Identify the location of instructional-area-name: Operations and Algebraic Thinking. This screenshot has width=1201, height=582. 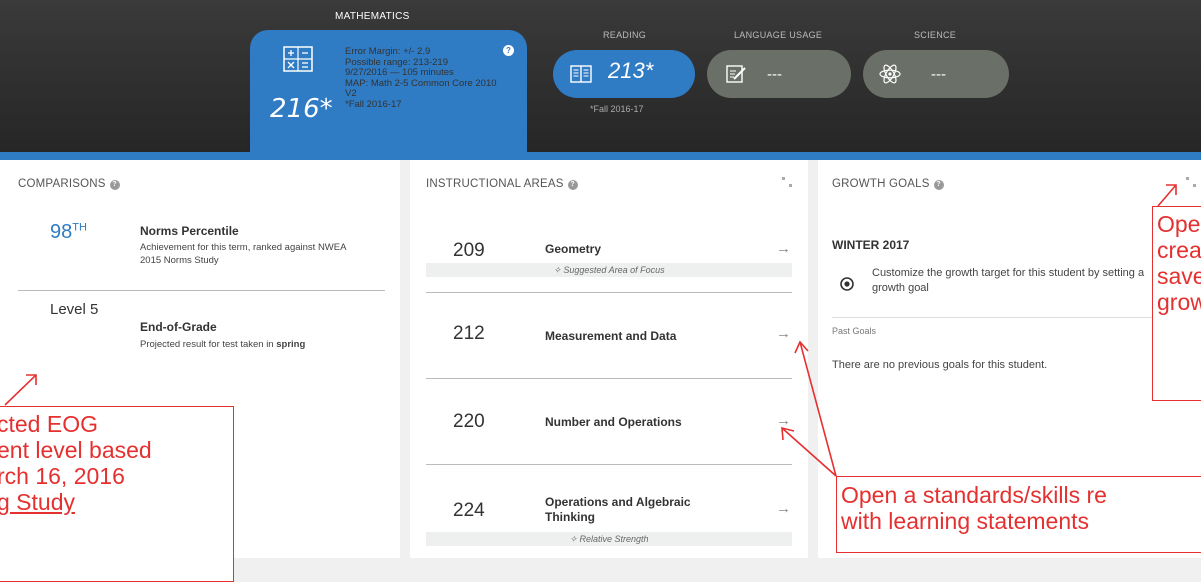
(618, 510).